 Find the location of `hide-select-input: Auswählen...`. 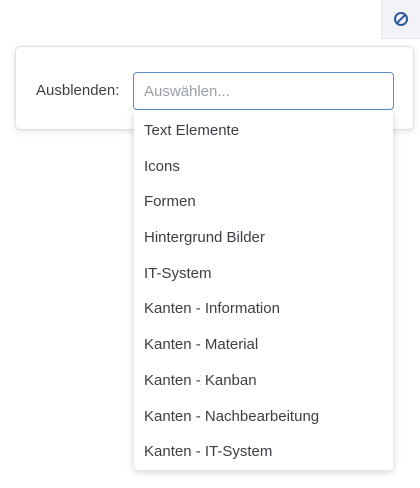

hide-select-input: Auswählen... is located at coordinates (263, 91).